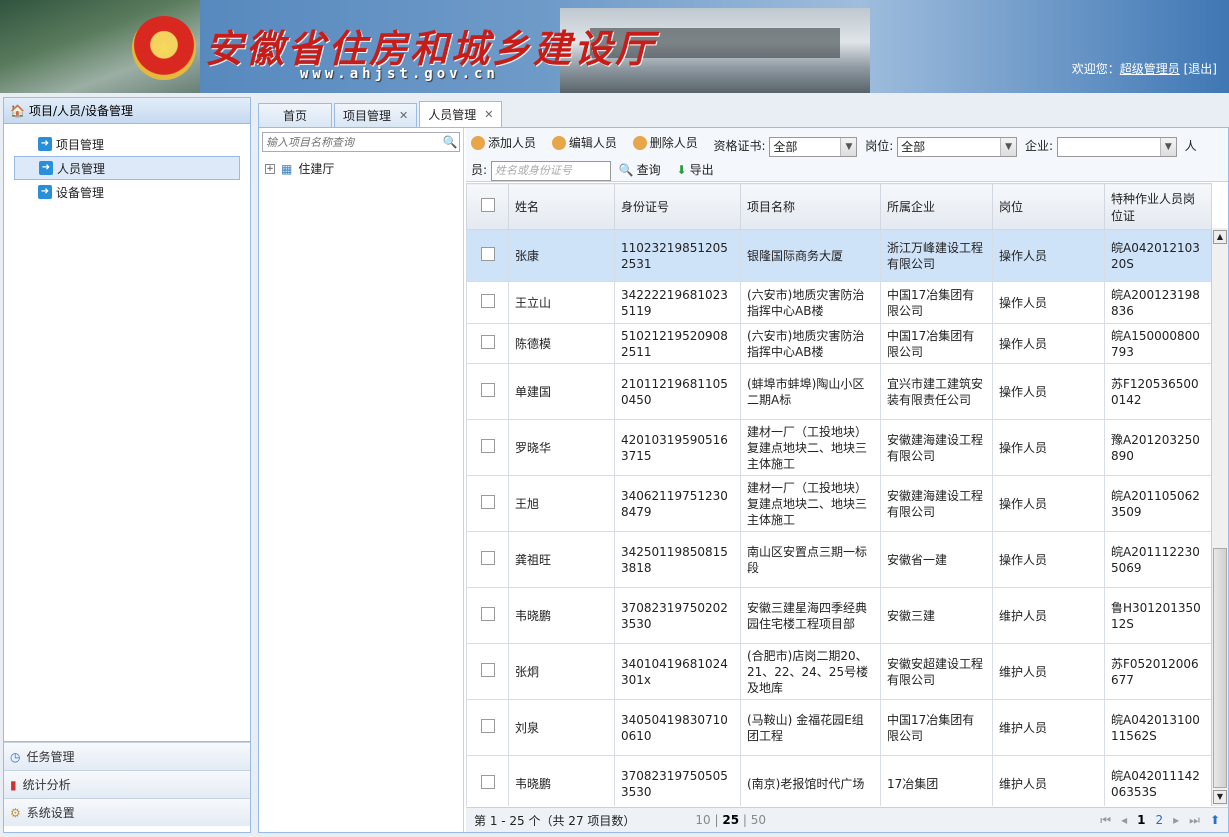 This screenshot has height=837, width=1229. Describe the element at coordinates (1048, 206) in the screenshot. I see `column-header: 岗位` at that location.